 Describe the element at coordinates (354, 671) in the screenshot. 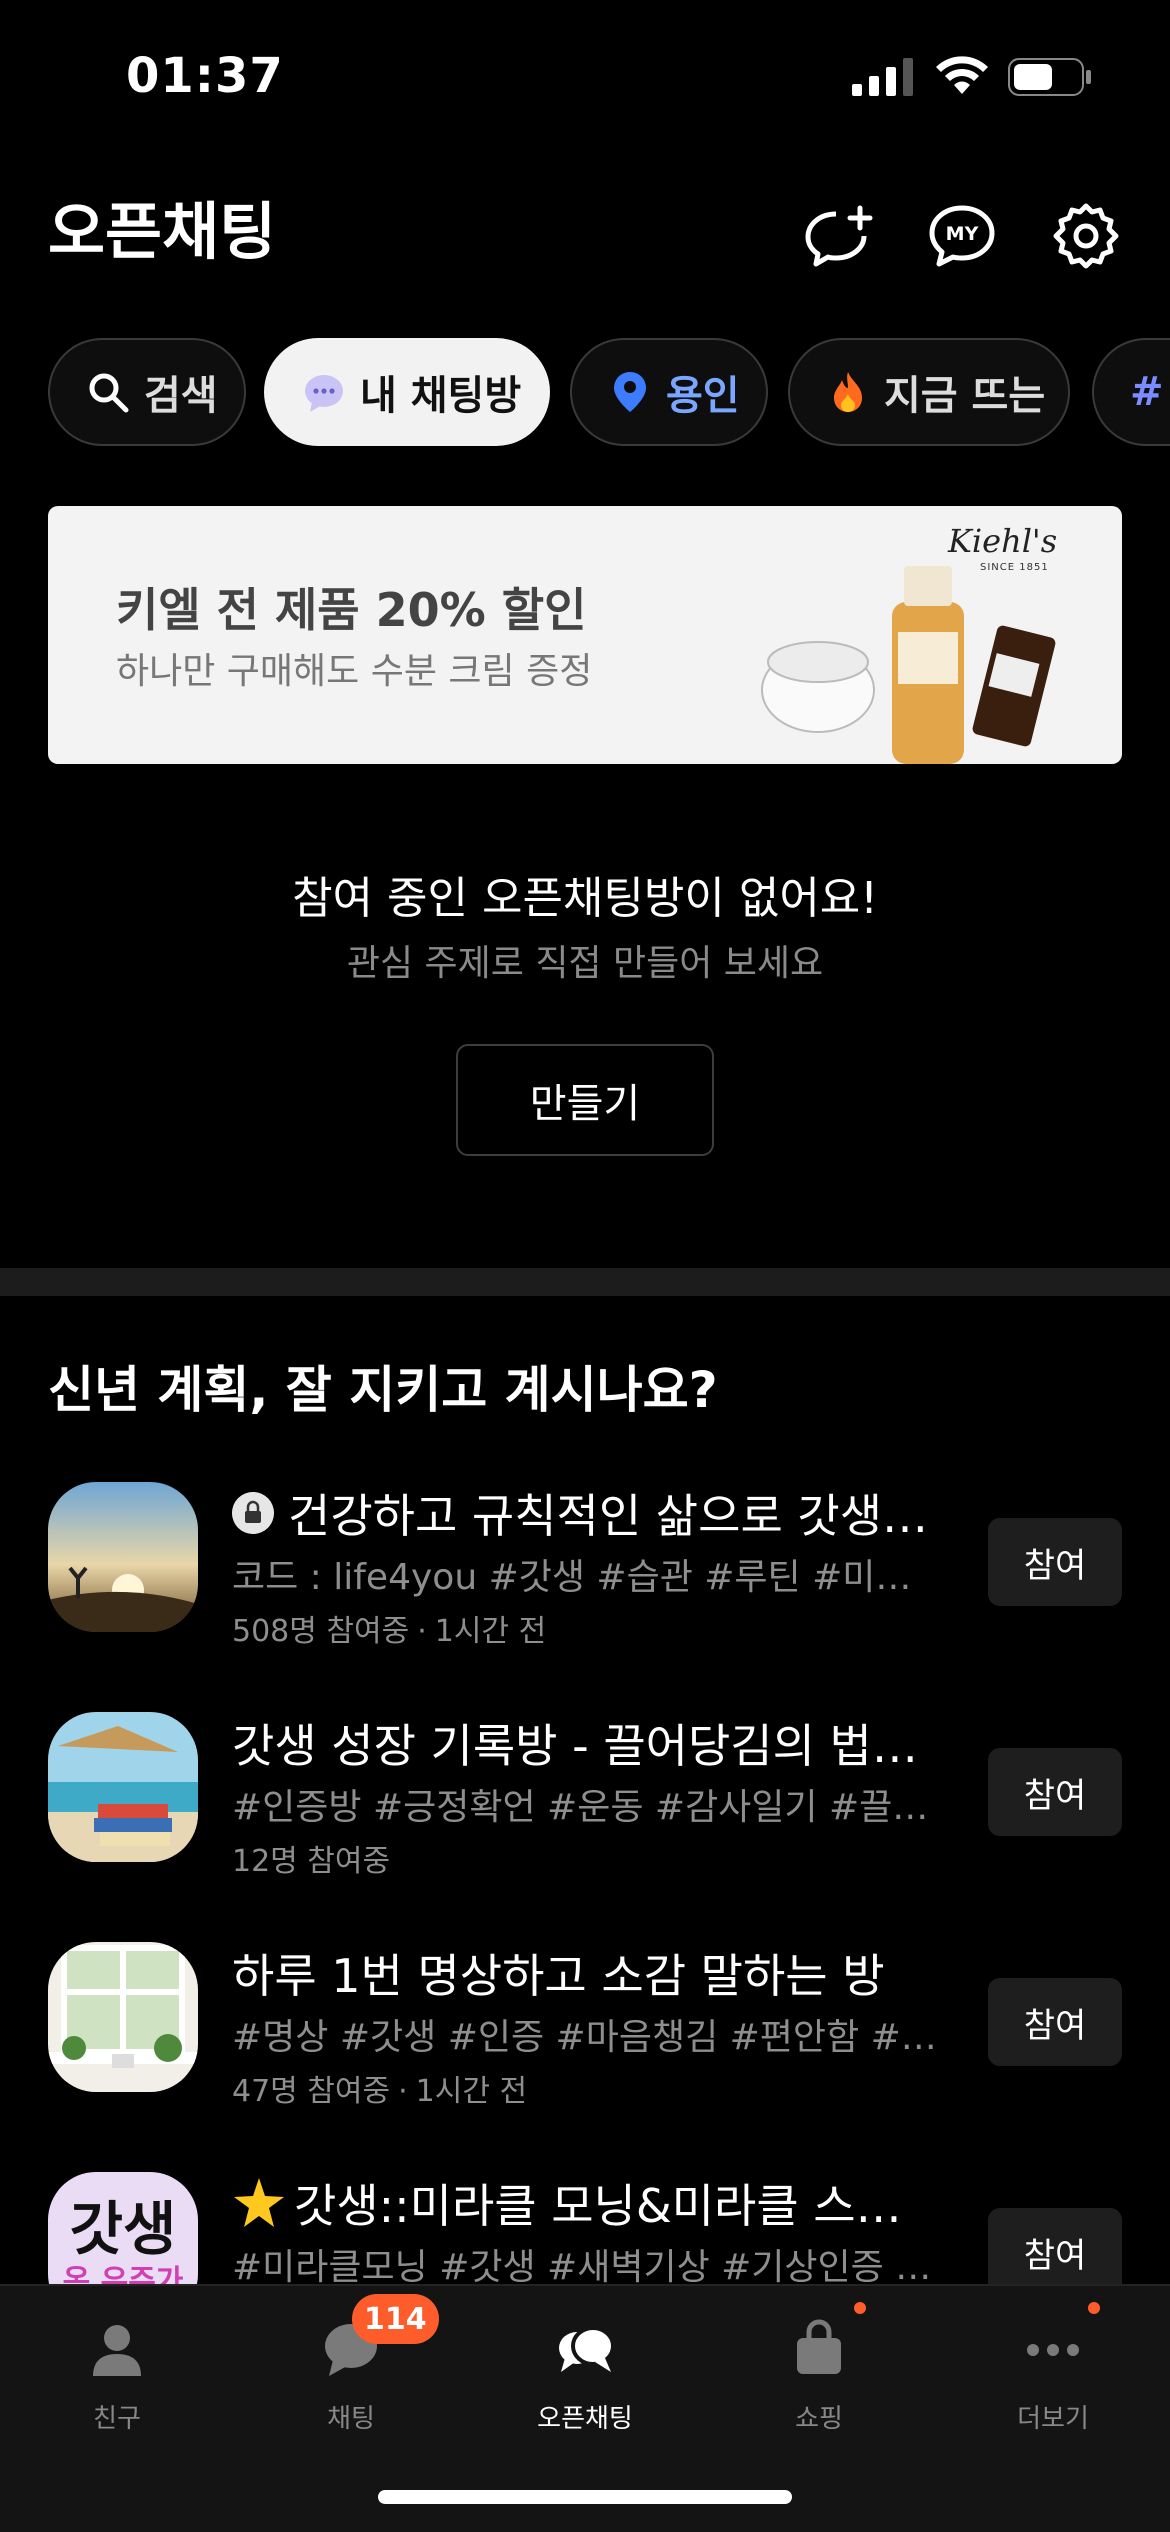

I see `ad-subtitle: 하나만 구매해도 수분 크림 증정` at that location.